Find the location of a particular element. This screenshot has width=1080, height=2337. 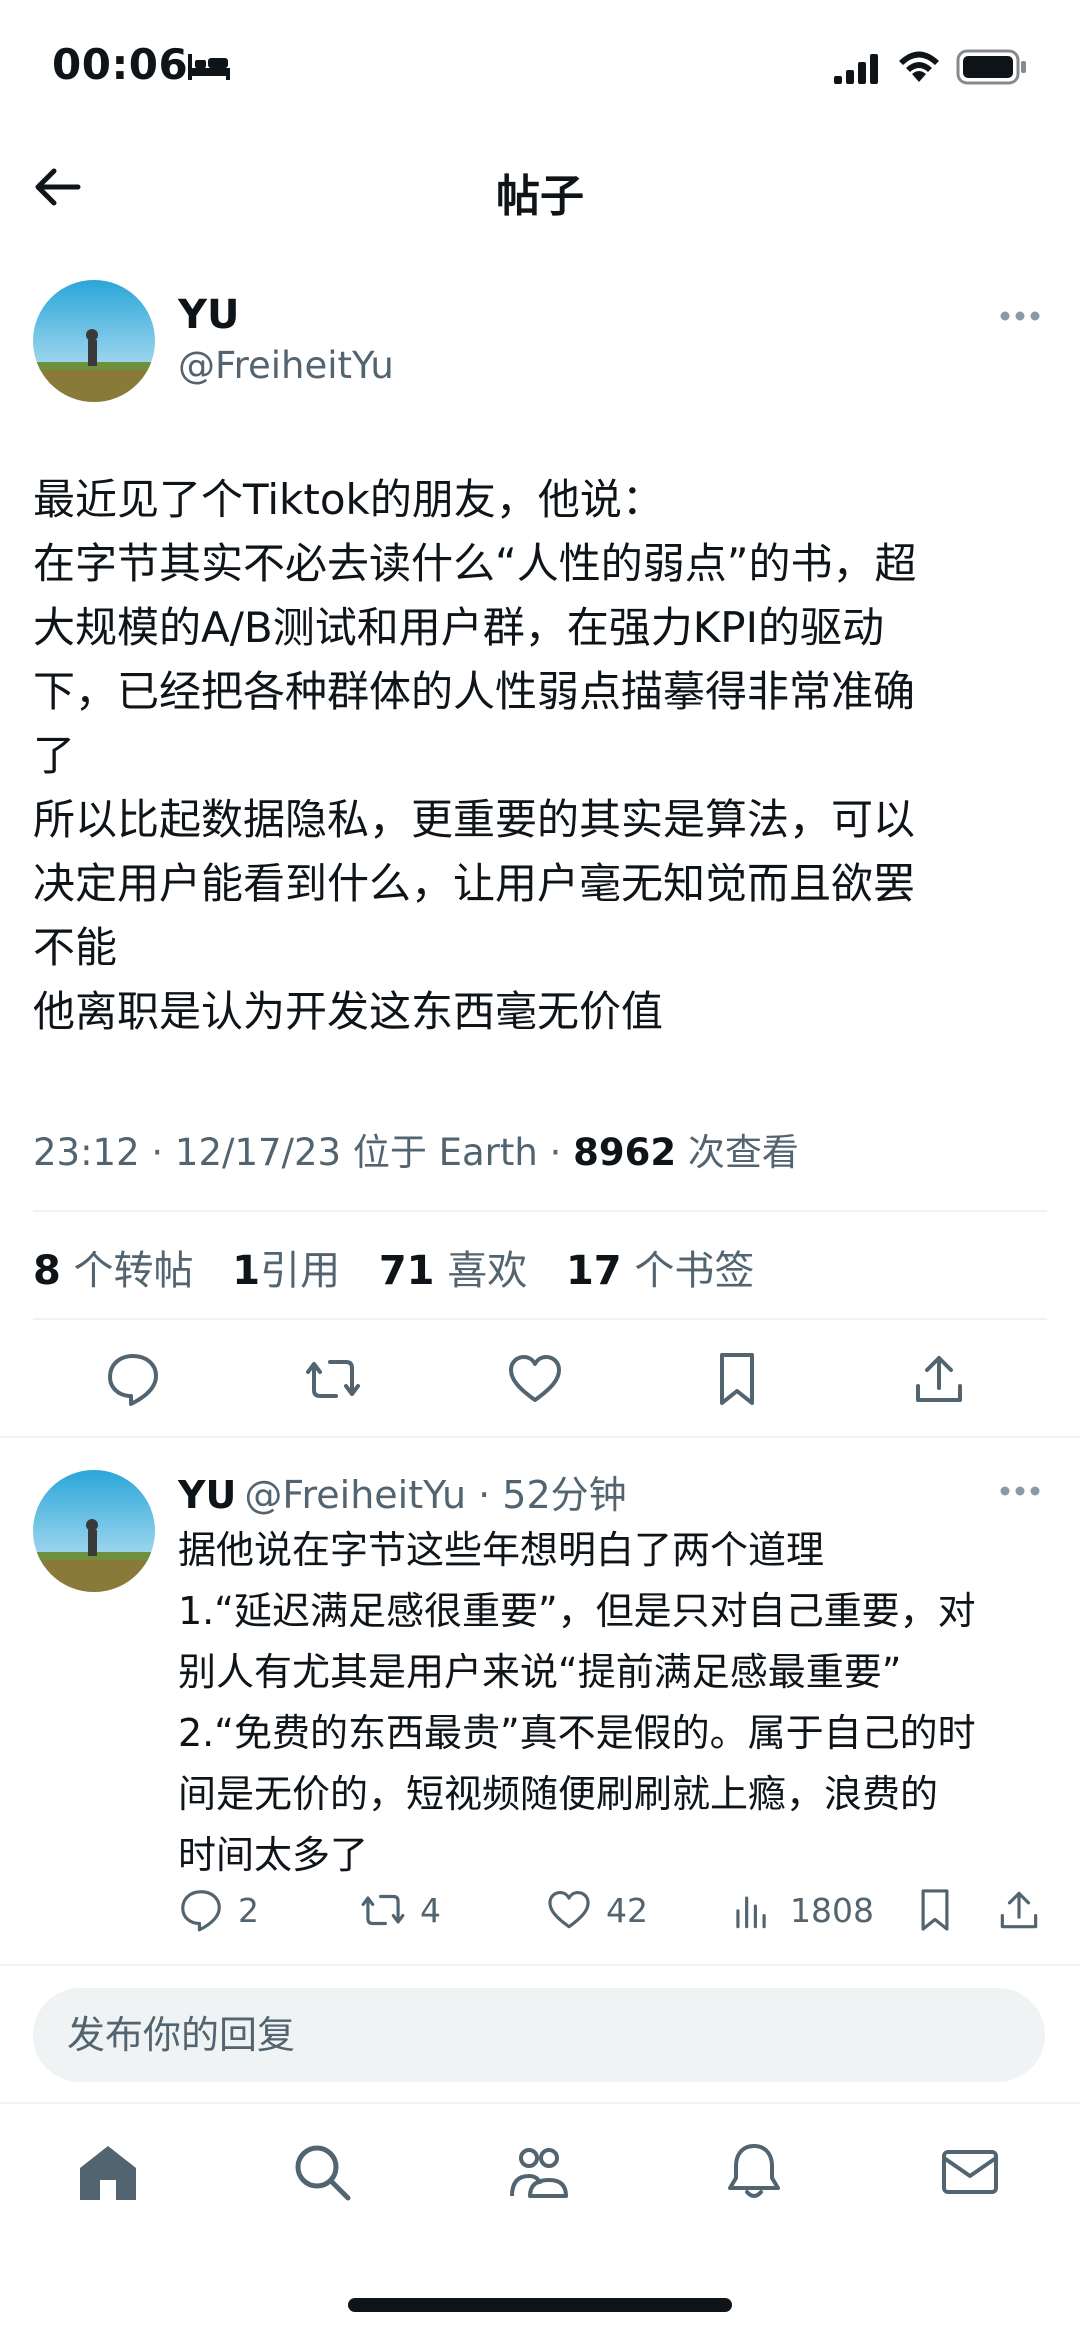

reply-header: YU @FreiheitYu · 52分钟 is located at coordinates (402, 1491).